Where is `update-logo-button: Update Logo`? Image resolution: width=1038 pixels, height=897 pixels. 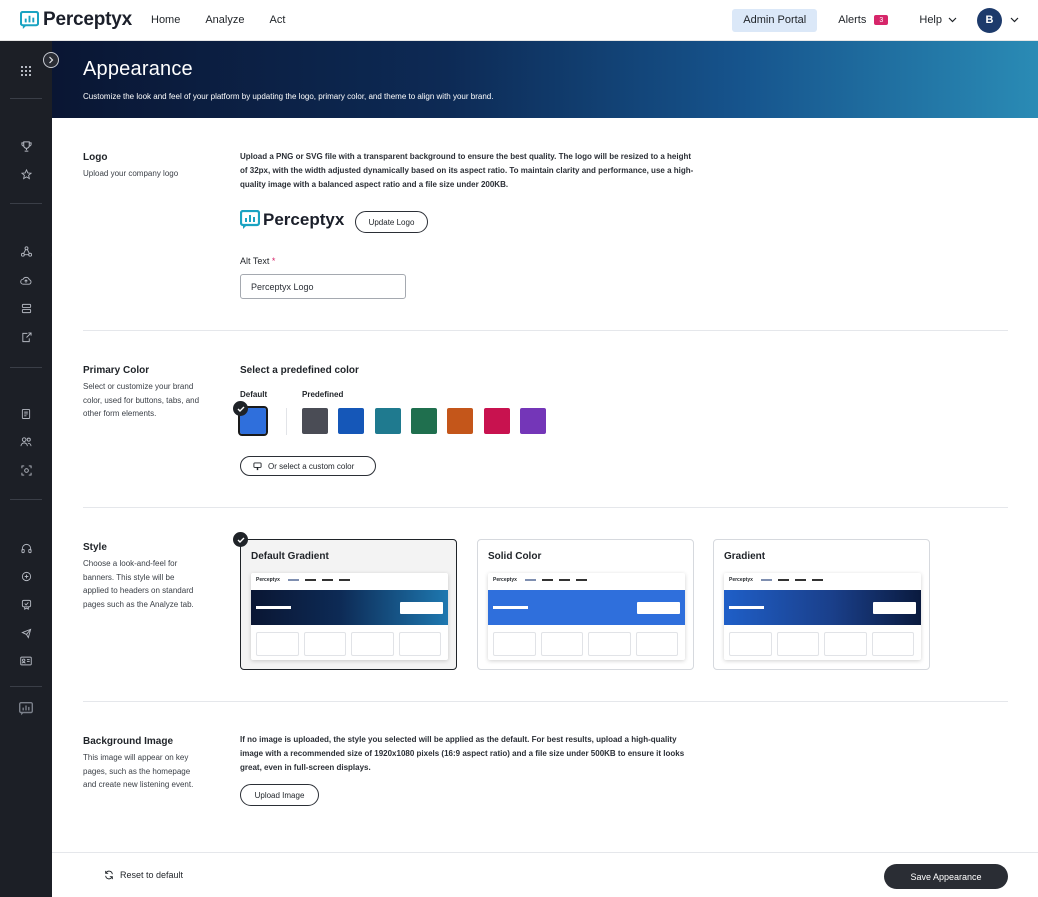 update-logo-button: Update Logo is located at coordinates (391, 222).